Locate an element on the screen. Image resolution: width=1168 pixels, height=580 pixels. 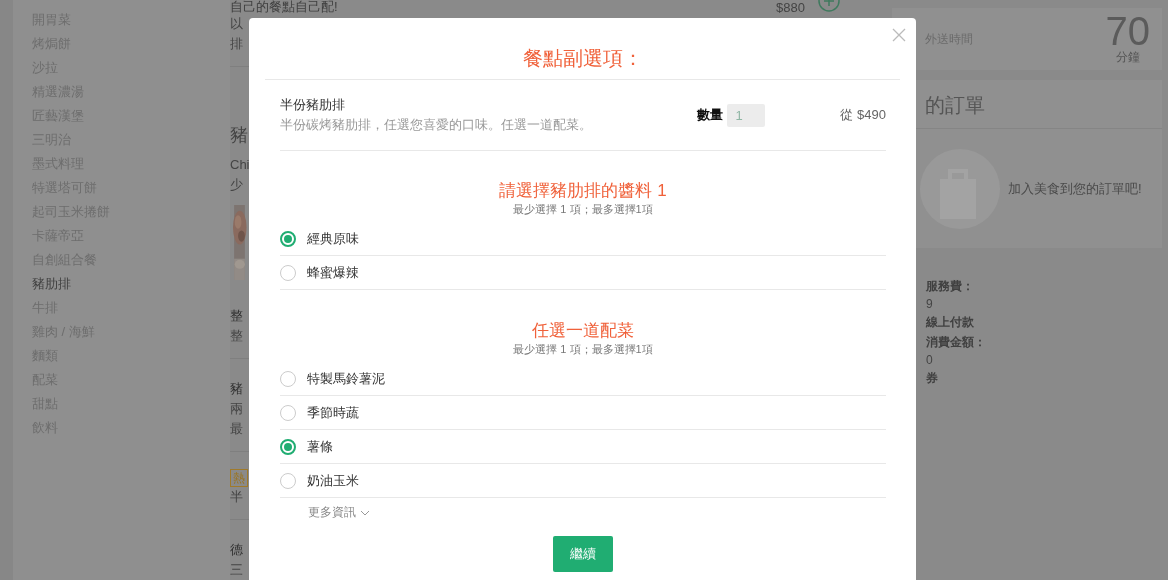
item-price: 從 $490 is located at coordinates (863, 115).